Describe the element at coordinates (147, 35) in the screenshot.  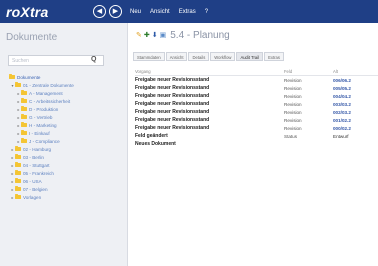
I see `add-icon: ✚` at that location.